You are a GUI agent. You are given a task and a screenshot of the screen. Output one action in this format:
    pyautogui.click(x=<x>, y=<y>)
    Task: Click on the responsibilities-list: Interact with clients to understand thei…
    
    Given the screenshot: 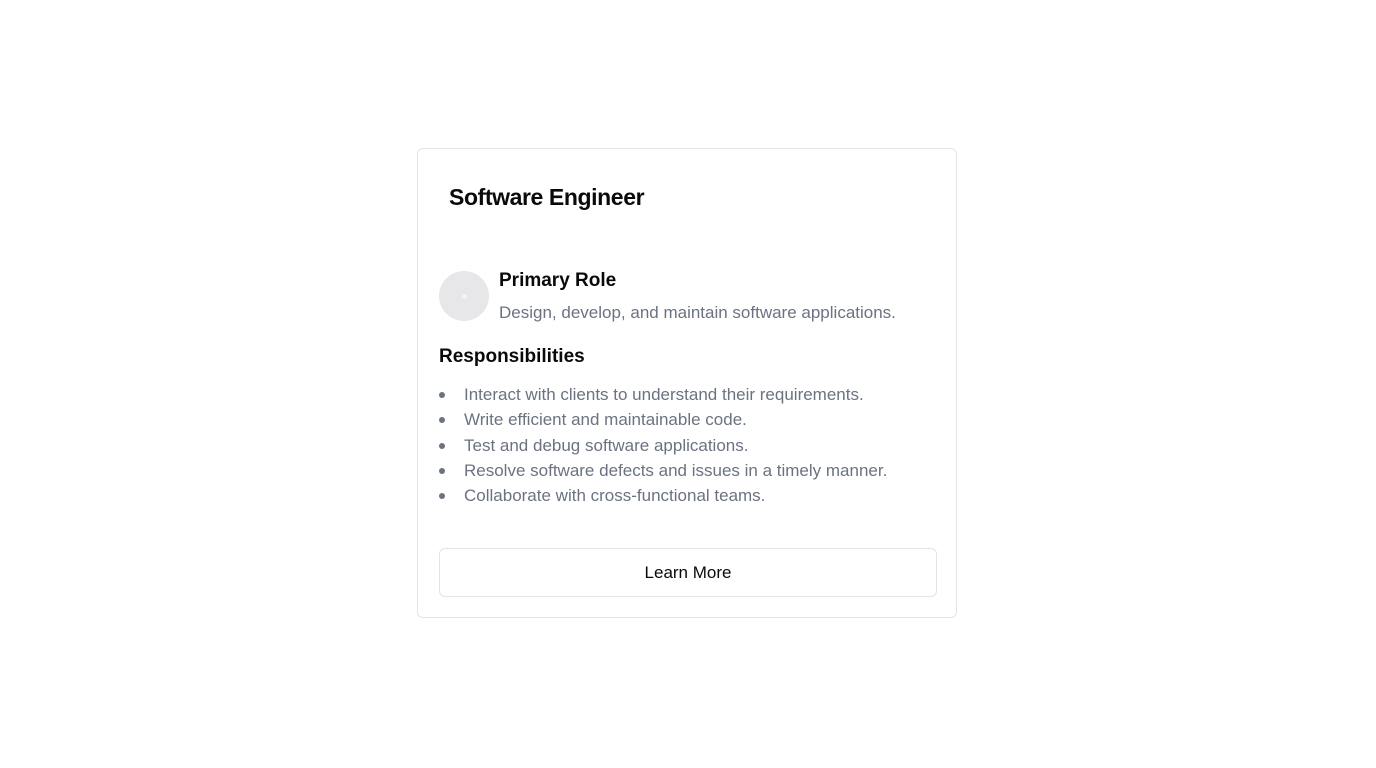 What is the action you would take?
    pyautogui.click(x=663, y=445)
    